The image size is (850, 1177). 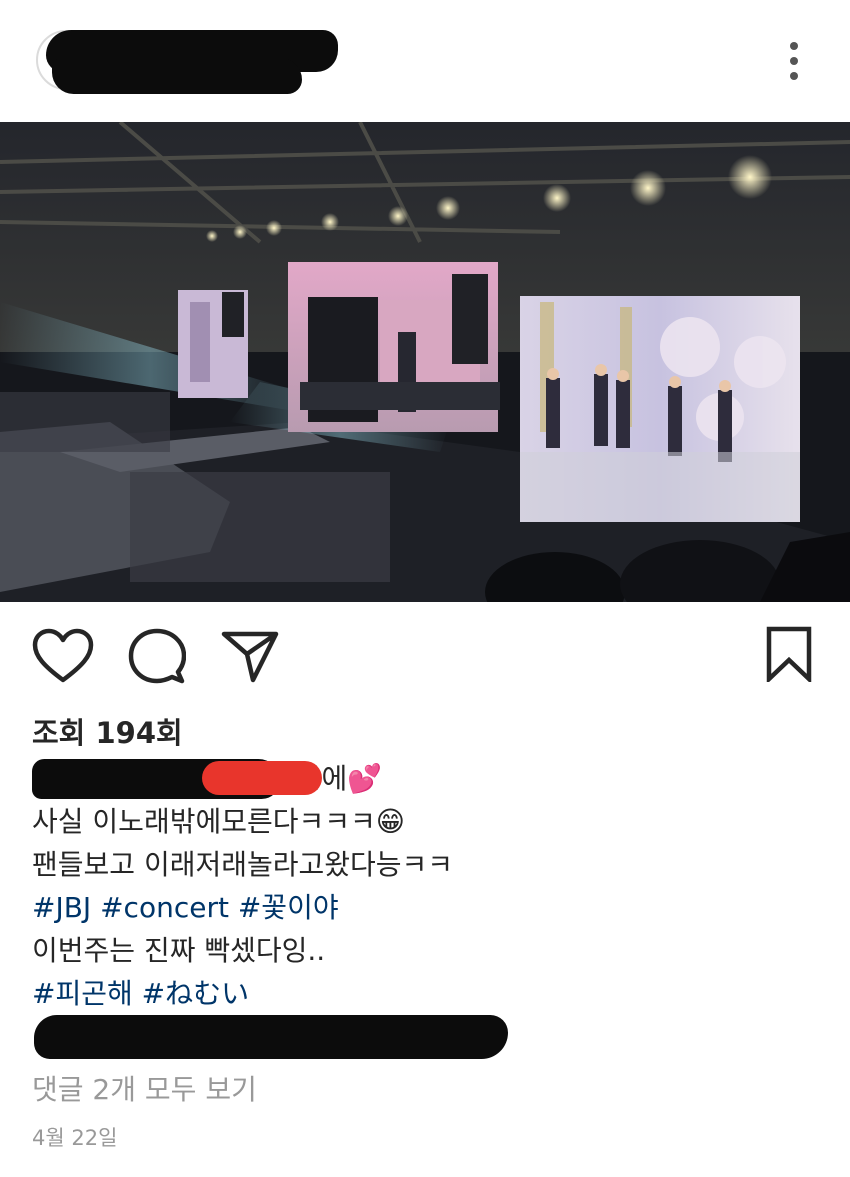 I want to click on view-count: 조회 194회, so click(x=107, y=731).